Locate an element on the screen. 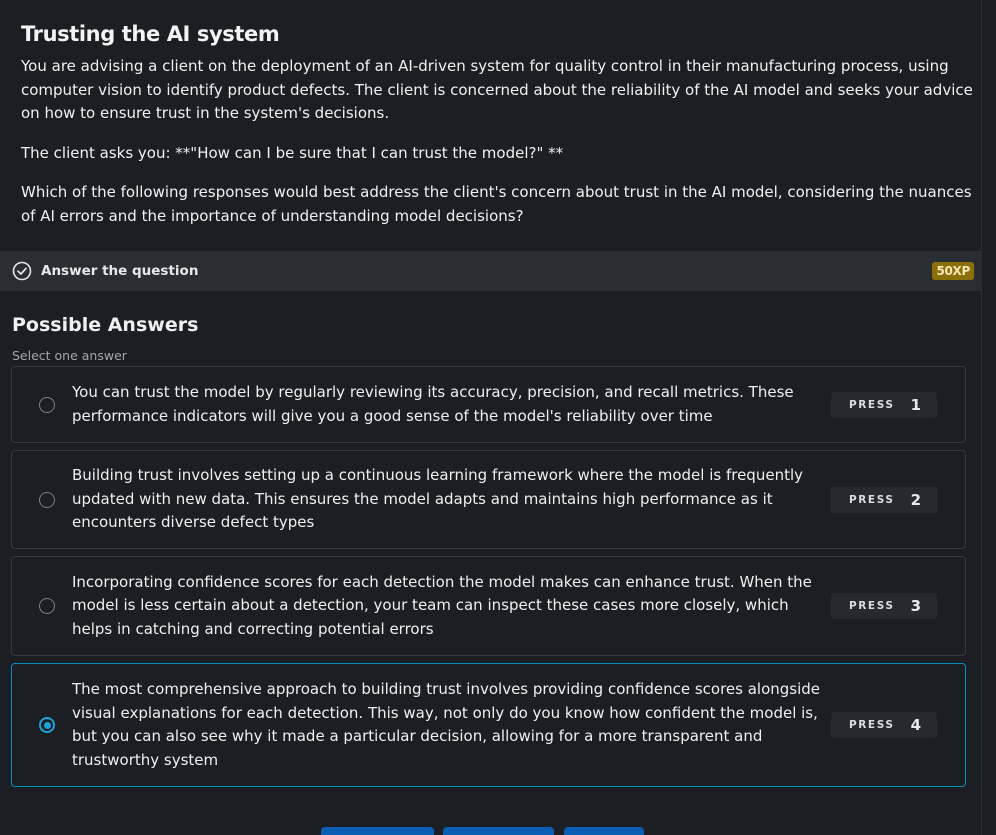 This screenshot has width=996, height=835. shortcut-key: 3 is located at coordinates (915, 606).